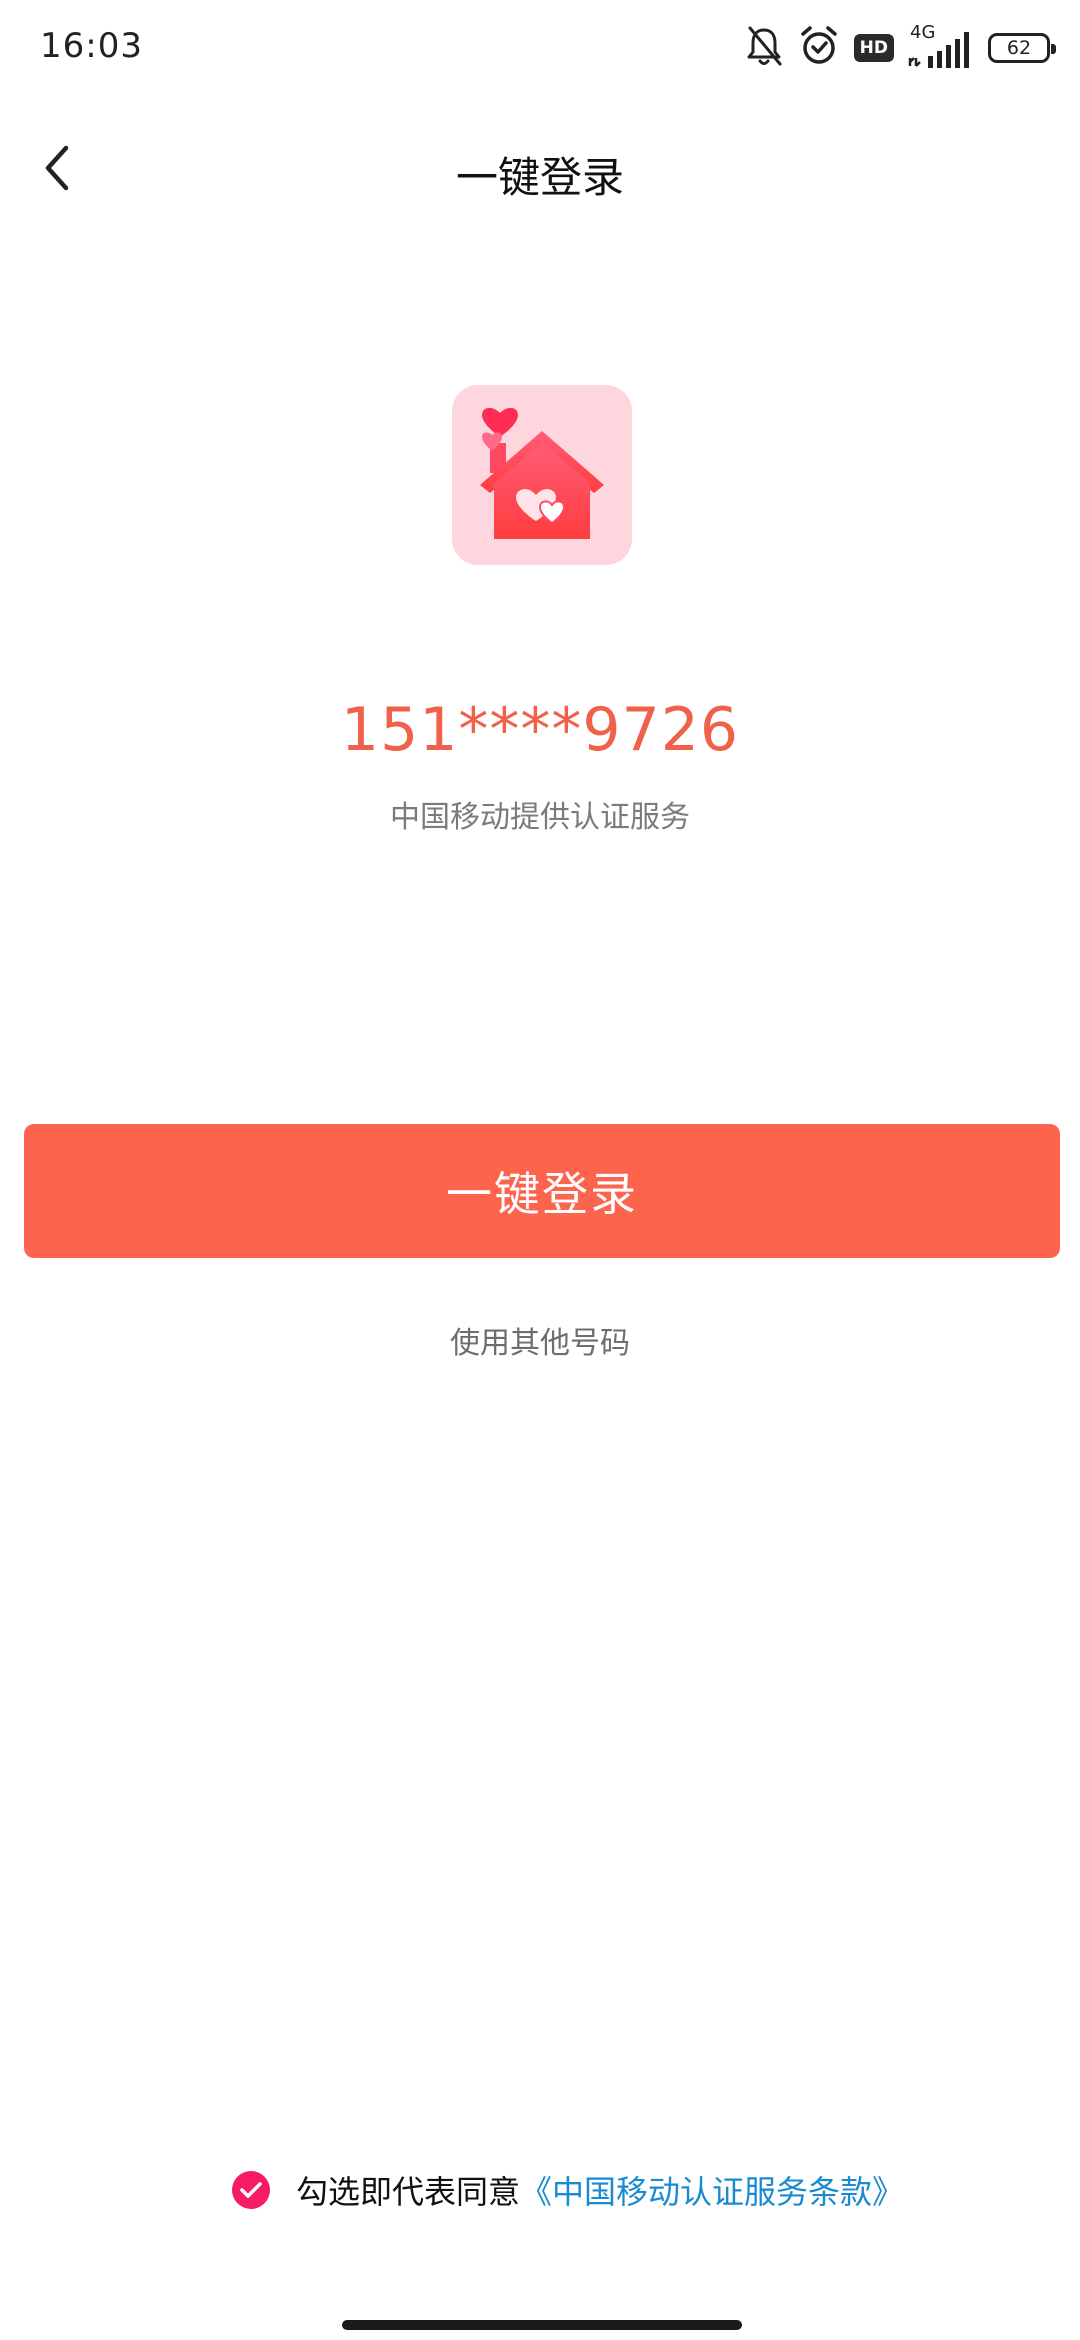 This screenshot has height=2340, width=1080. I want to click on status-icons: HD 4G 62, so click(900, 48).